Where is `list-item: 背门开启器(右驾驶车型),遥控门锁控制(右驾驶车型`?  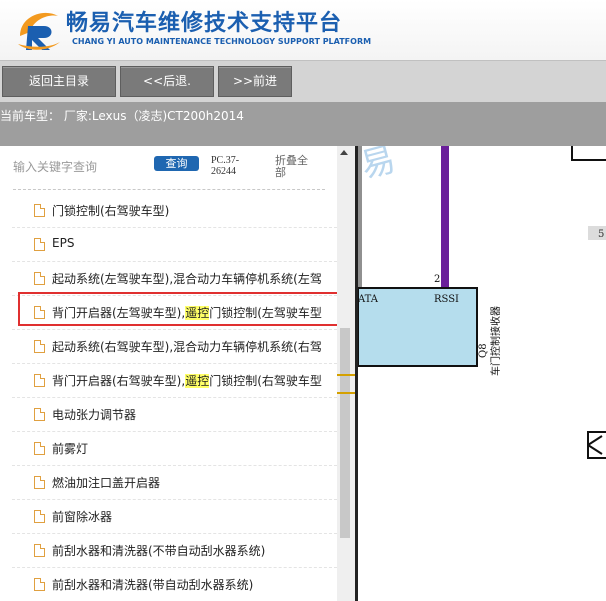
list-item: 背门开启器(右驾驶车型),遥控门锁控制(右驾驶车型 is located at coordinates (174, 381).